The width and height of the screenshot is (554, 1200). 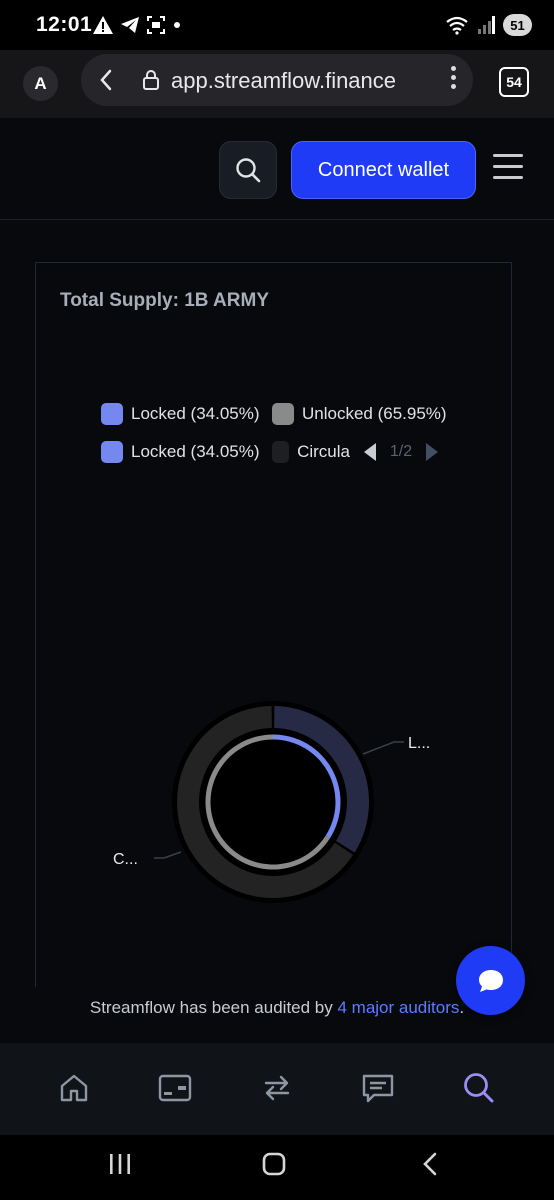 I want to click on screenshot-icon, so click(x=156, y=25).